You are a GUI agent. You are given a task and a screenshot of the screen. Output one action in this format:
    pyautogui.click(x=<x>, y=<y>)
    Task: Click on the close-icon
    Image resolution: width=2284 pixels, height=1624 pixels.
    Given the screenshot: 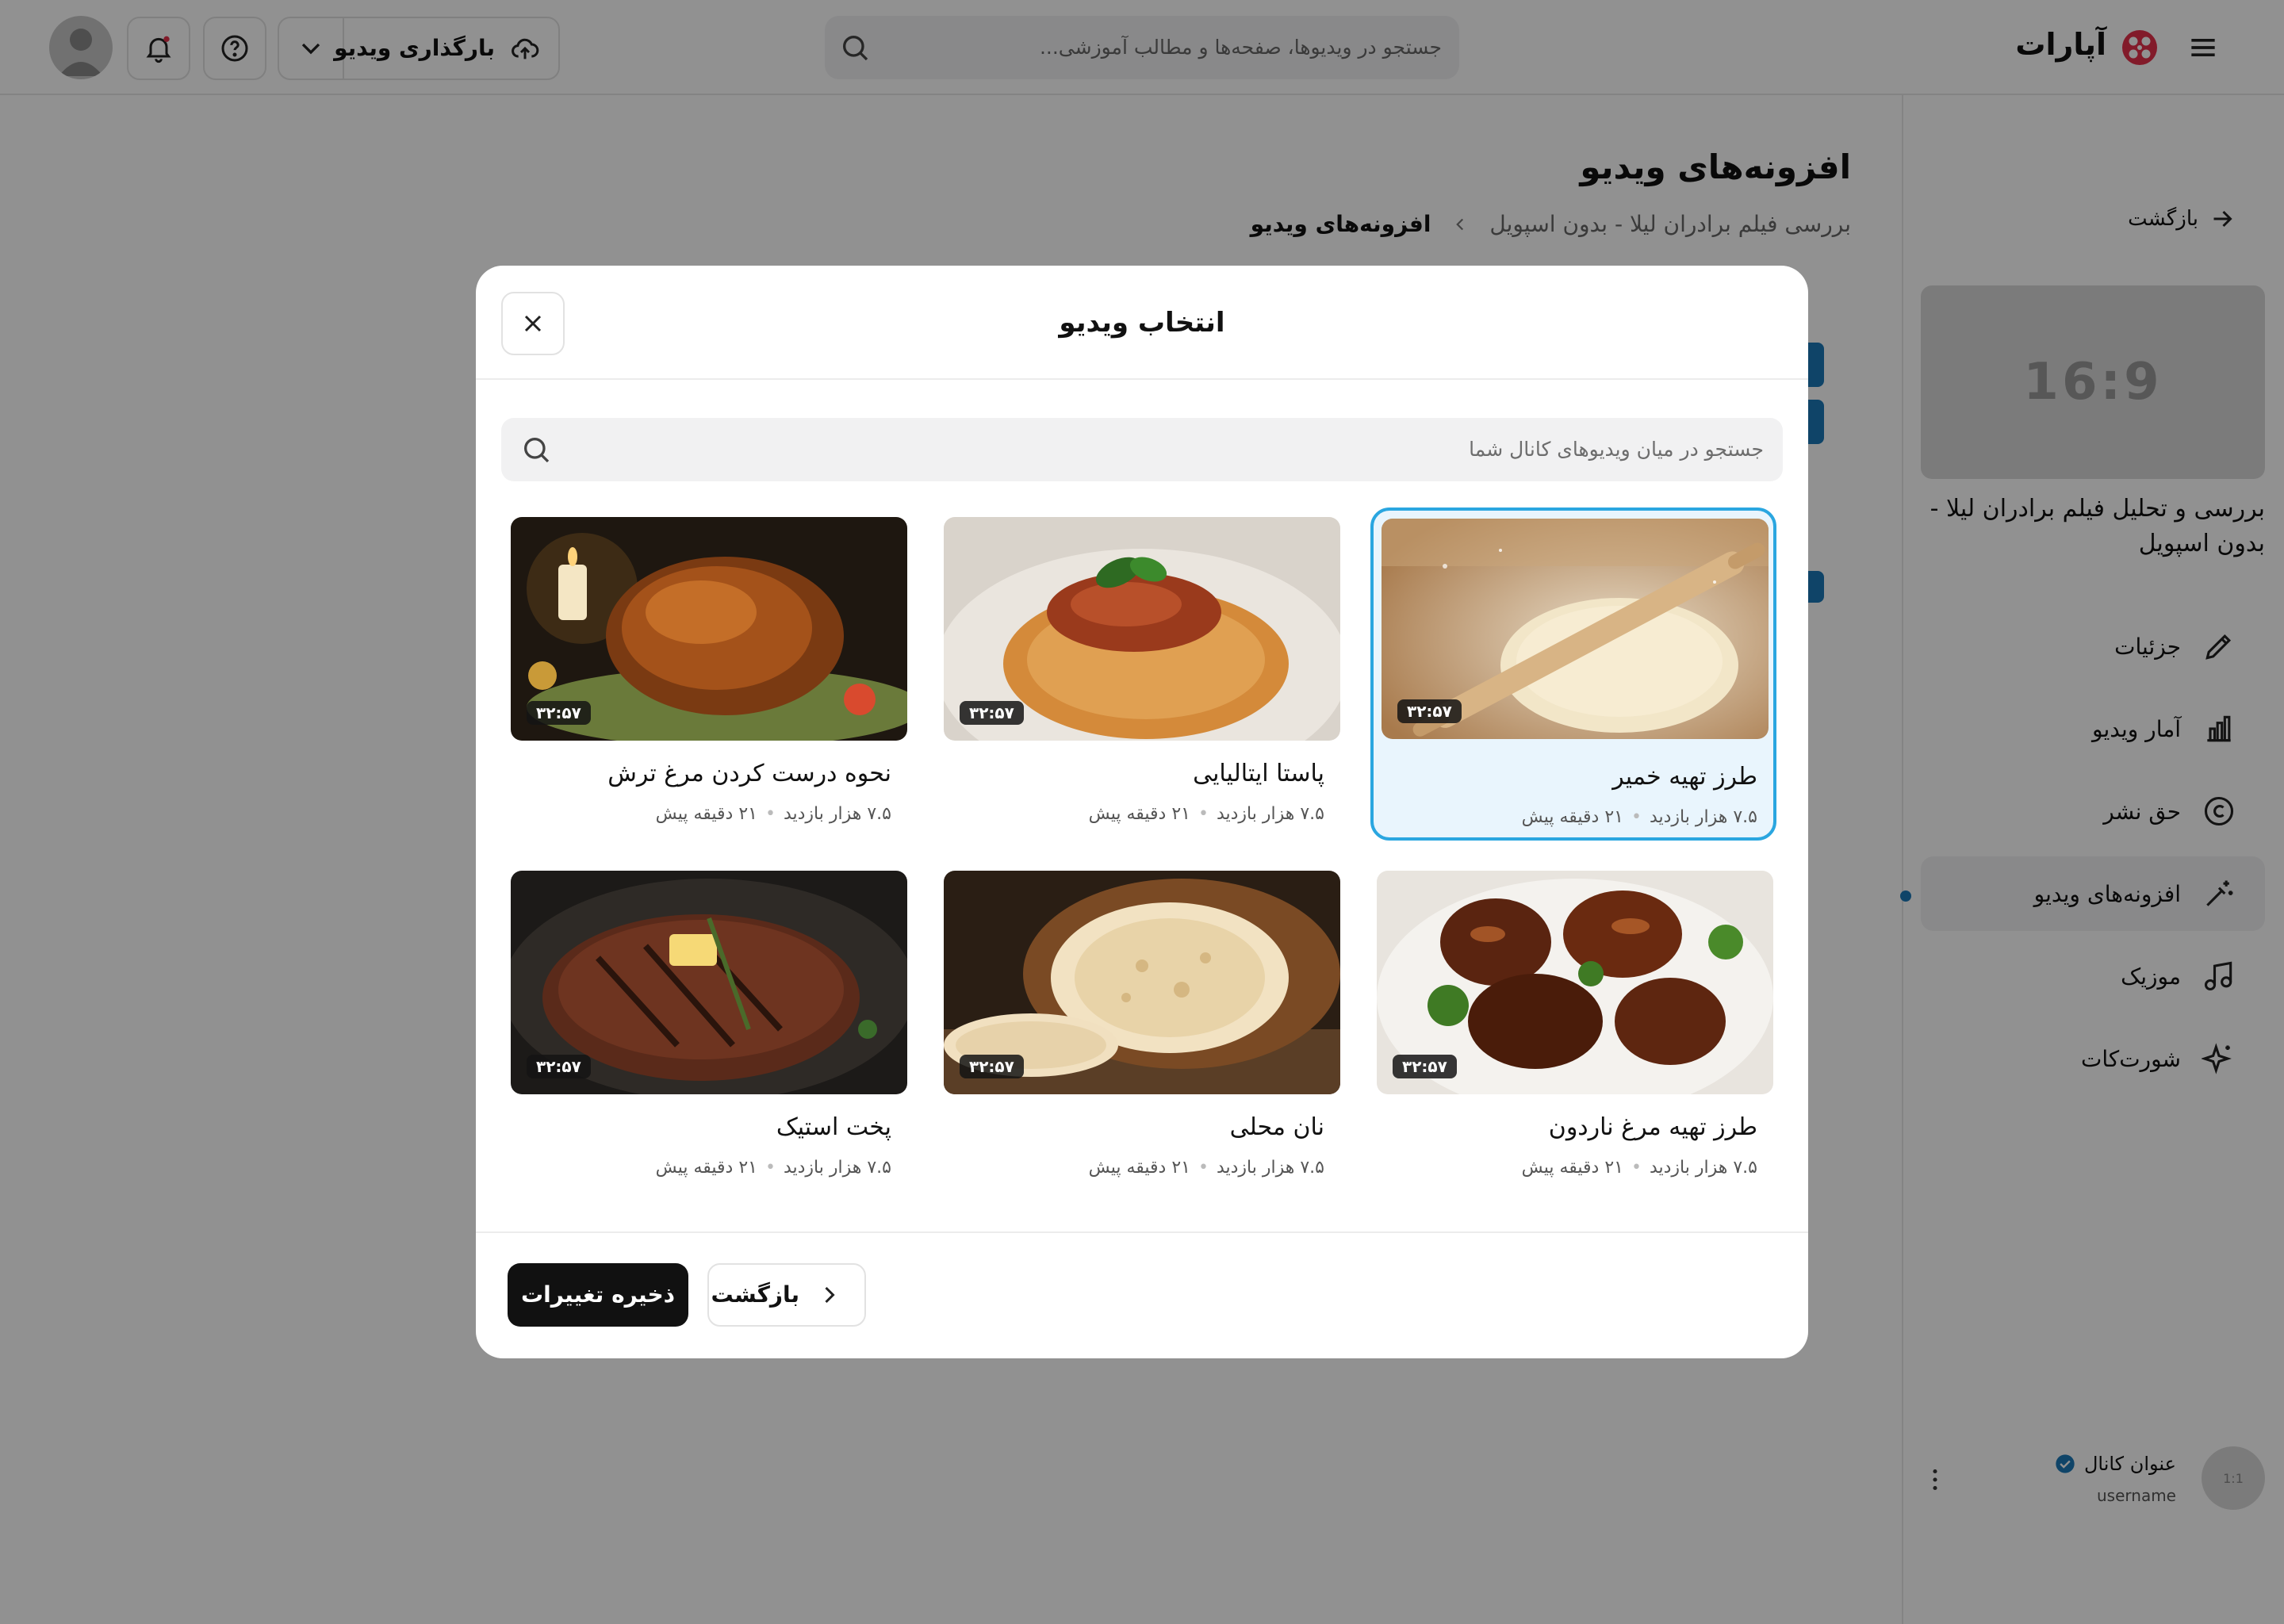 What is the action you would take?
    pyautogui.click(x=533, y=323)
    